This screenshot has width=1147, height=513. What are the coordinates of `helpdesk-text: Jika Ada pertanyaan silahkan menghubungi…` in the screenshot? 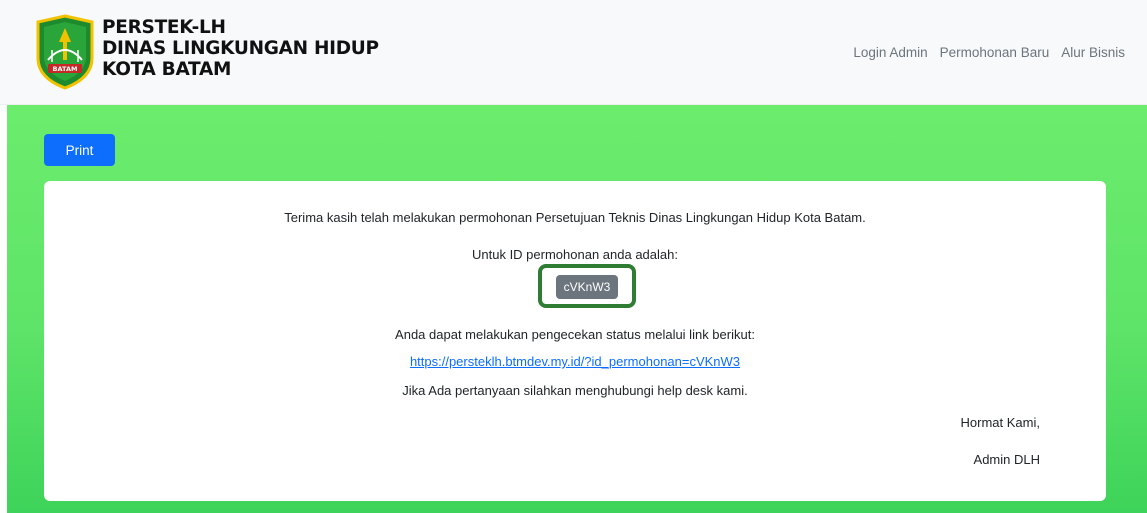 It's located at (575, 390).